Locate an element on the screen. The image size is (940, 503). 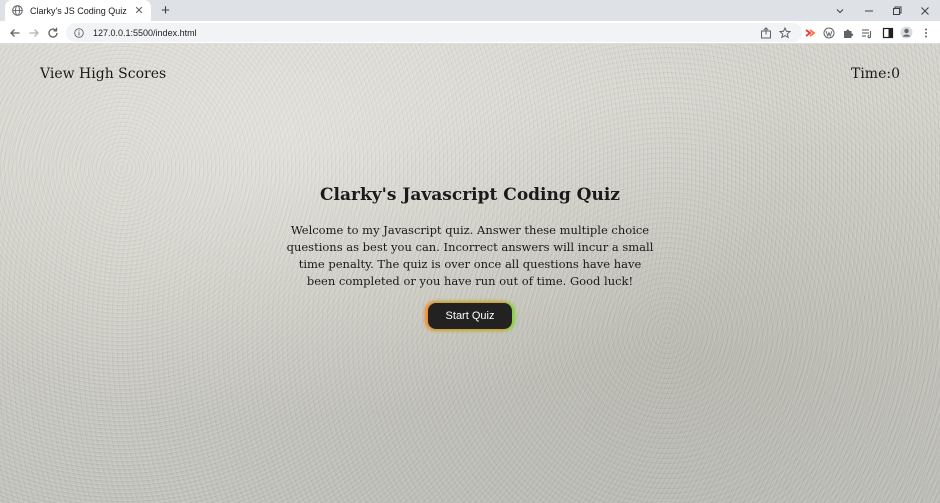
quiz-title: Clarky's Javascript Coding Quiz is located at coordinates (470, 195).